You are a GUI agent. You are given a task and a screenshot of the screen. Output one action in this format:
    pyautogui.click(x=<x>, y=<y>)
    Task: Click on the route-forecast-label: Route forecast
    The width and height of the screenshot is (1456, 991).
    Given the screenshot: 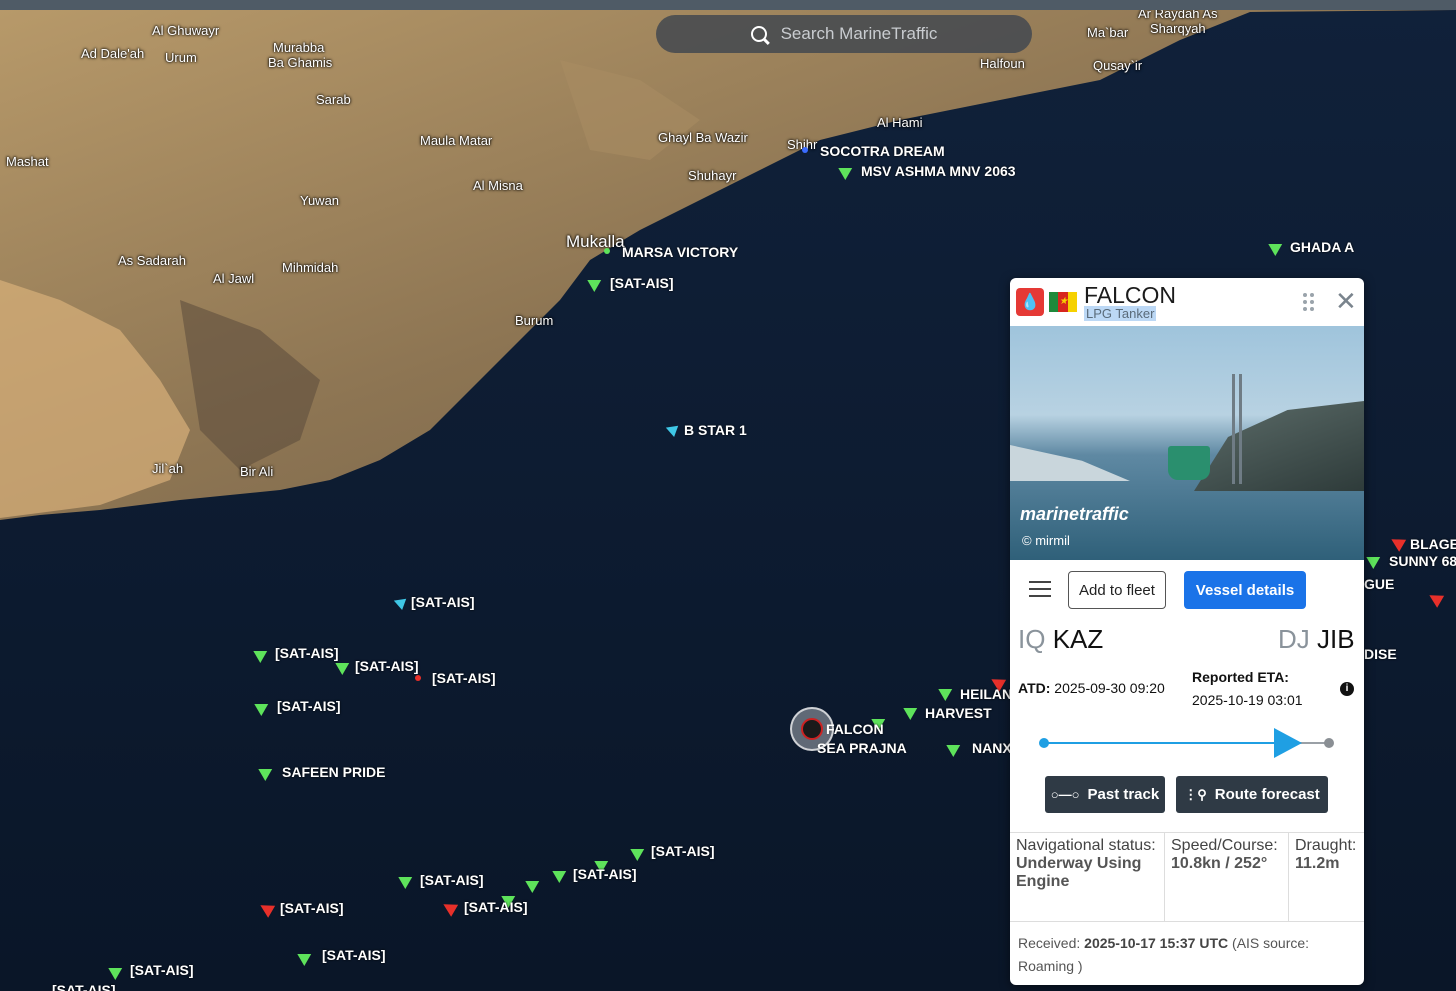 What is the action you would take?
    pyautogui.click(x=1267, y=794)
    